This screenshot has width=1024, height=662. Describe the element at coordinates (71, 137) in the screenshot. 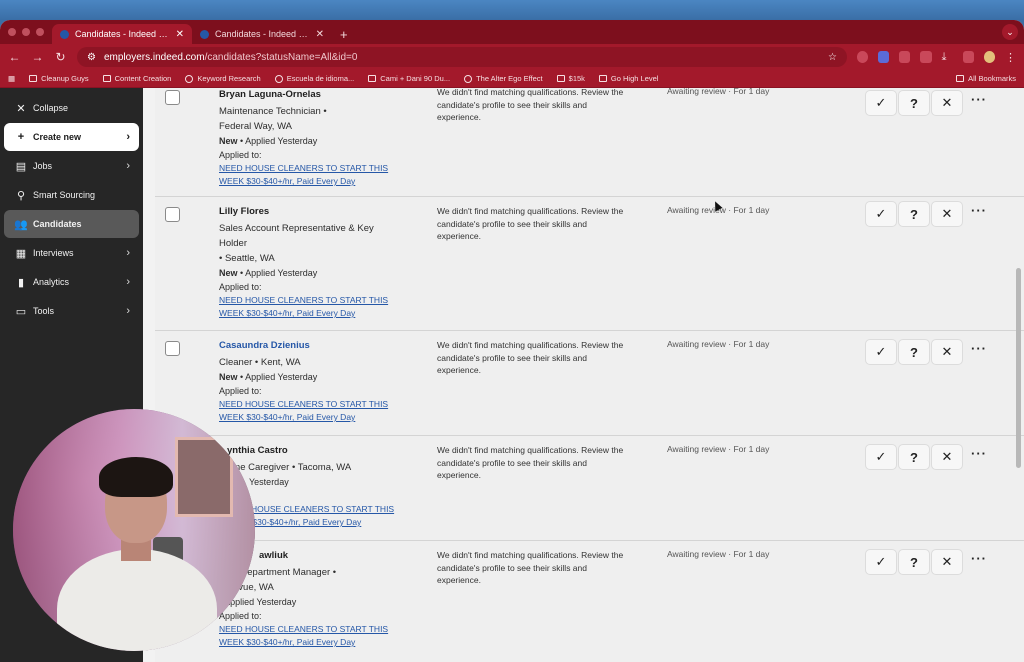

I see `create-new-button: + Create new ›` at that location.